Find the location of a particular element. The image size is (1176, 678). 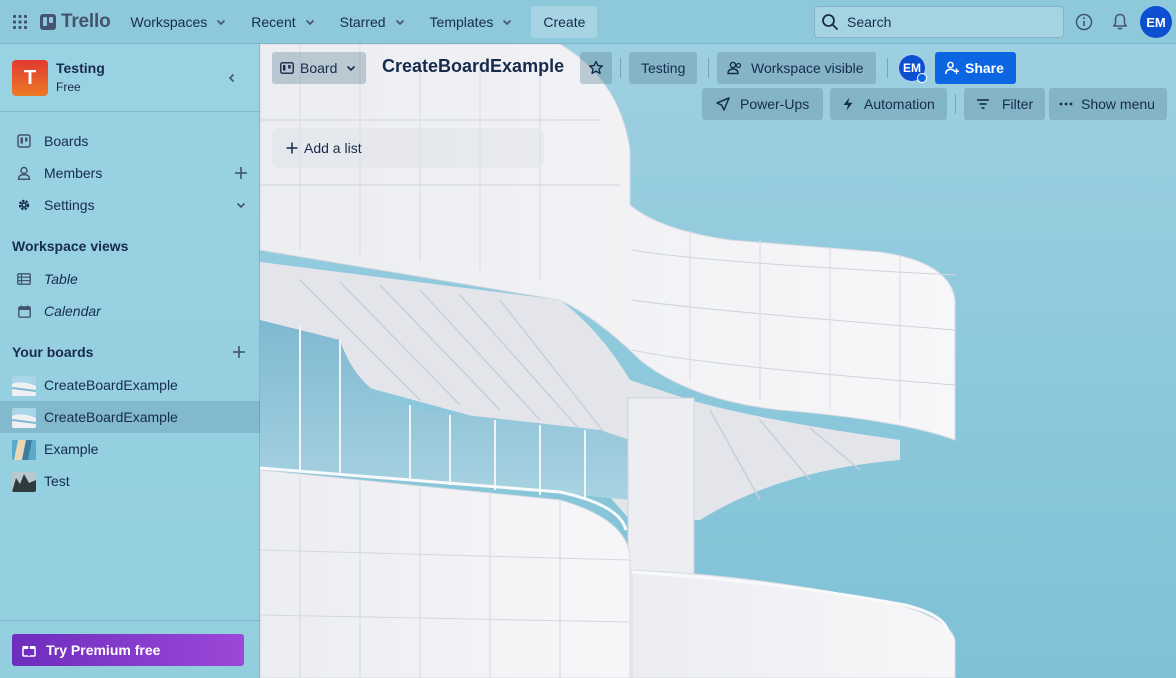

calendar-icon is located at coordinates (24, 311).